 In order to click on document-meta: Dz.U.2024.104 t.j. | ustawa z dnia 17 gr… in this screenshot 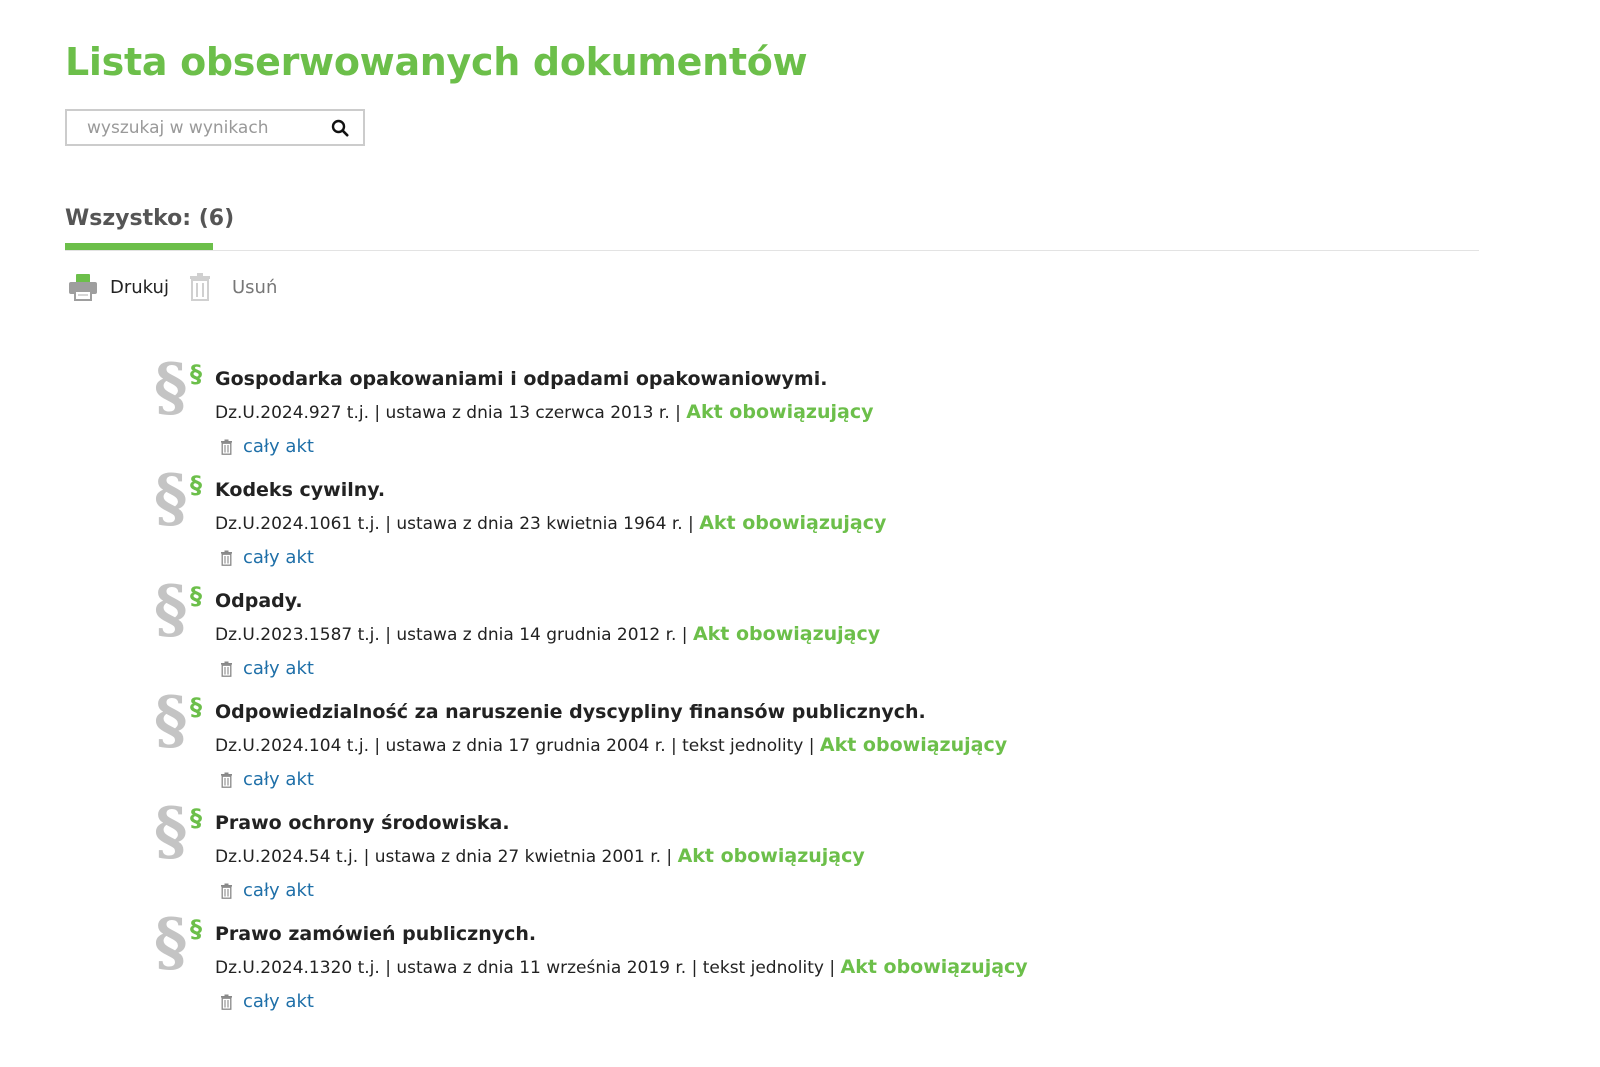, I will do `click(611, 745)`.